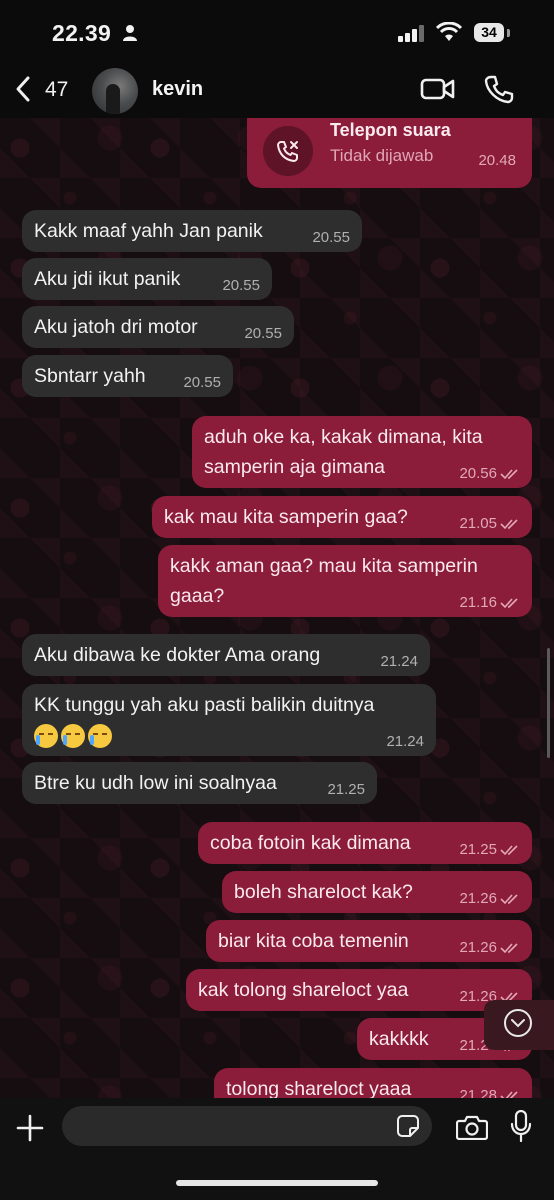 This screenshot has height=1200, width=554. I want to click on home-indicator, so click(277, 1183).